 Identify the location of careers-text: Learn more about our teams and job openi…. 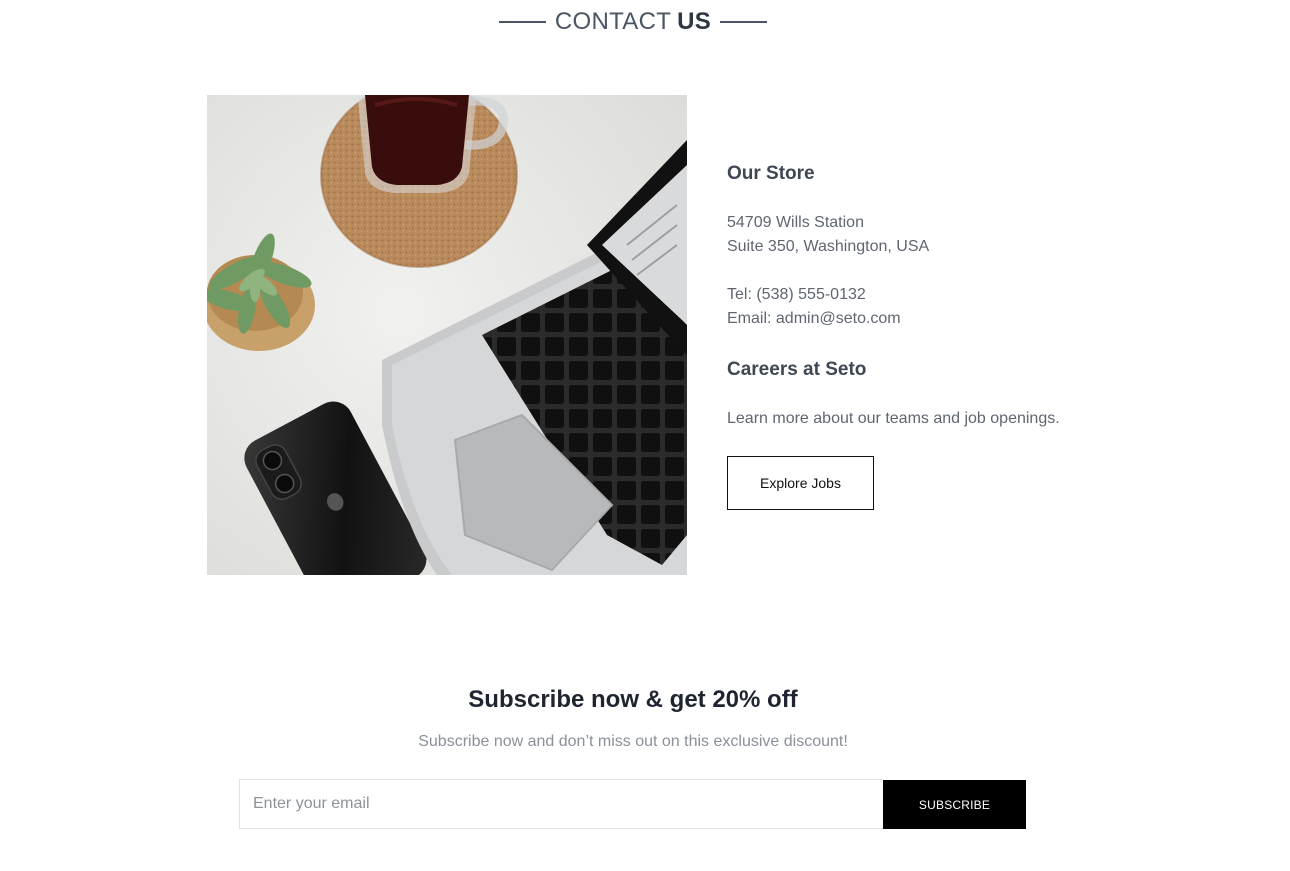
(893, 418).